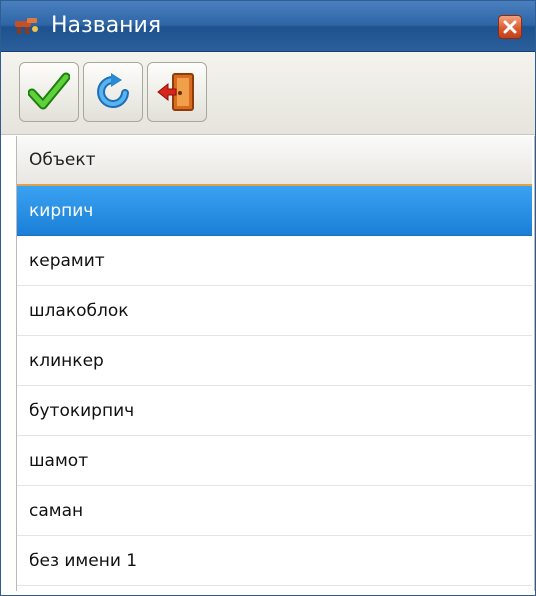 The height and width of the screenshot is (596, 536). Describe the element at coordinates (27, 25) in the screenshot. I see `tools-icon` at that location.